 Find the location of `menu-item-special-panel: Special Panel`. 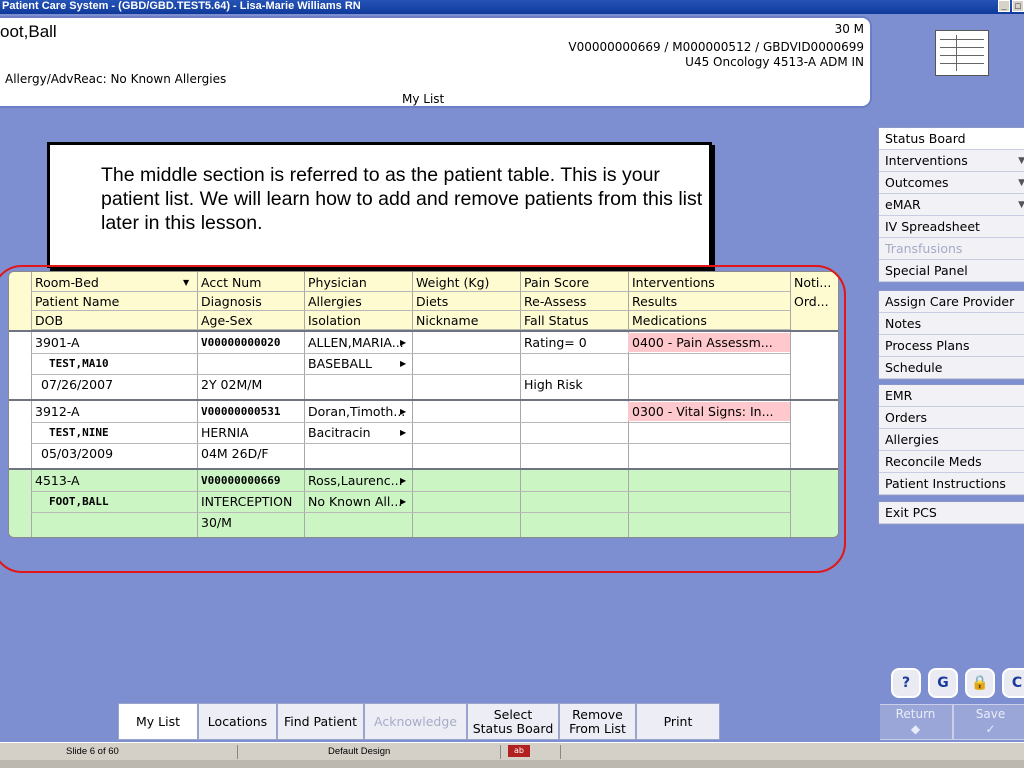

menu-item-special-panel: Special Panel is located at coordinates (951, 271).